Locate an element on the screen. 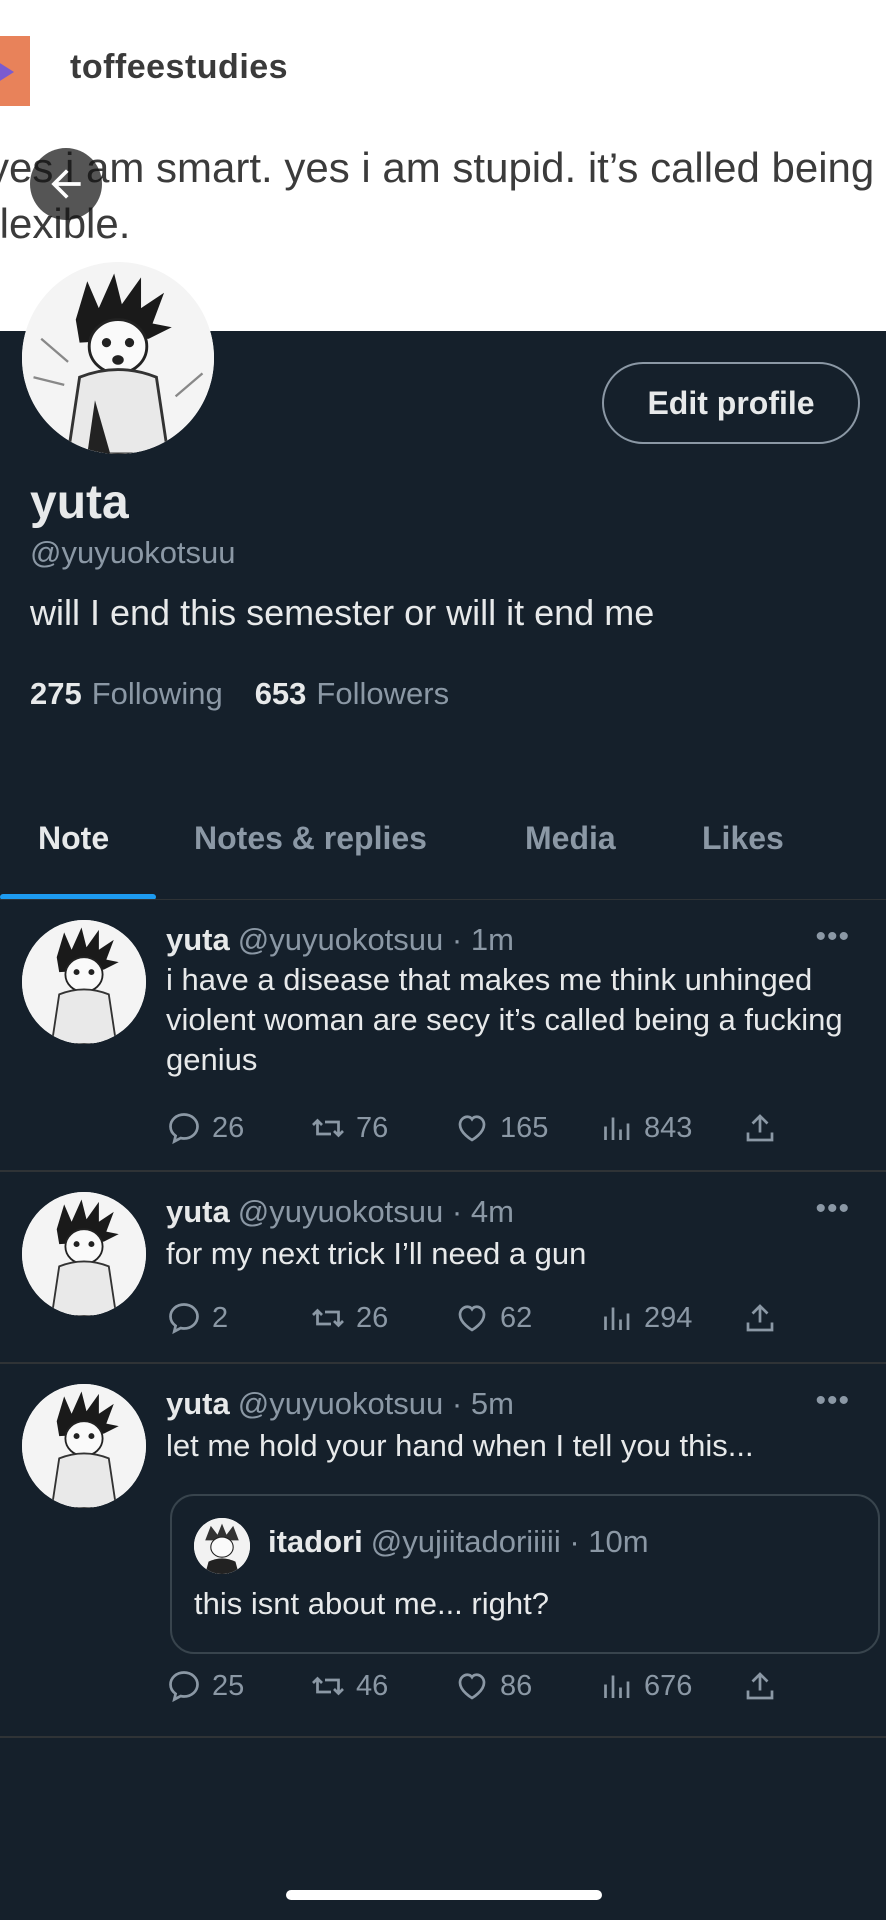 The height and width of the screenshot is (1920, 886). avatar-illustration is located at coordinates (118, 358).